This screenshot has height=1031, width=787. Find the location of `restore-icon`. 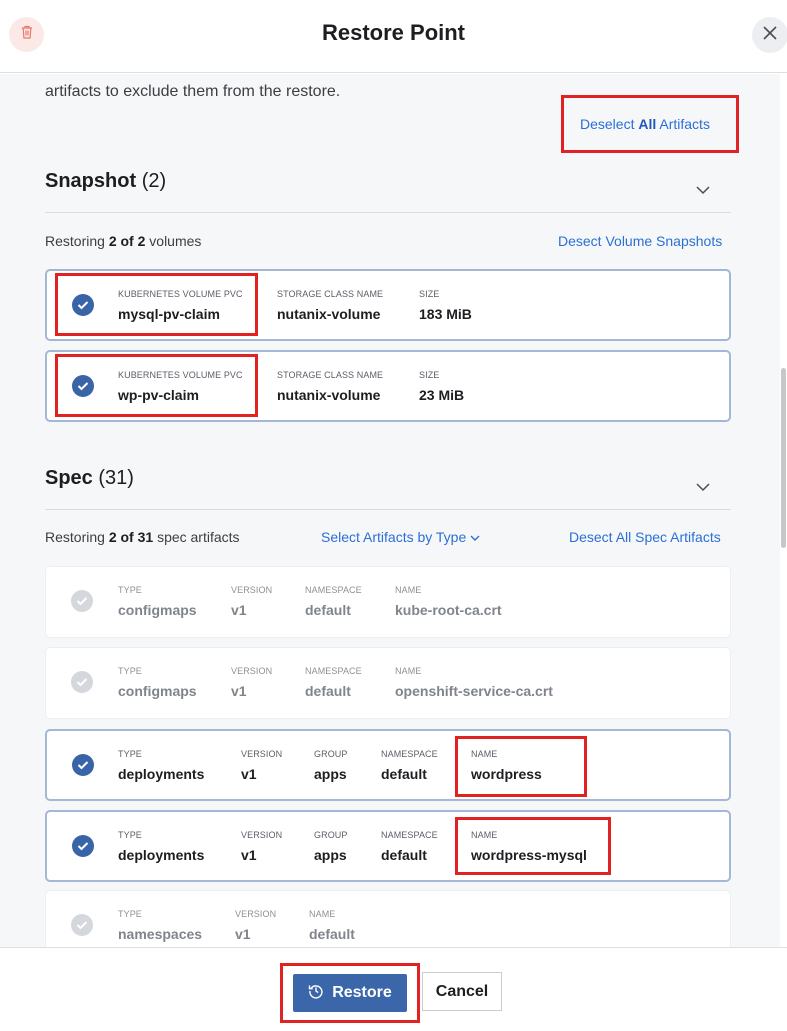

restore-icon is located at coordinates (316, 993).